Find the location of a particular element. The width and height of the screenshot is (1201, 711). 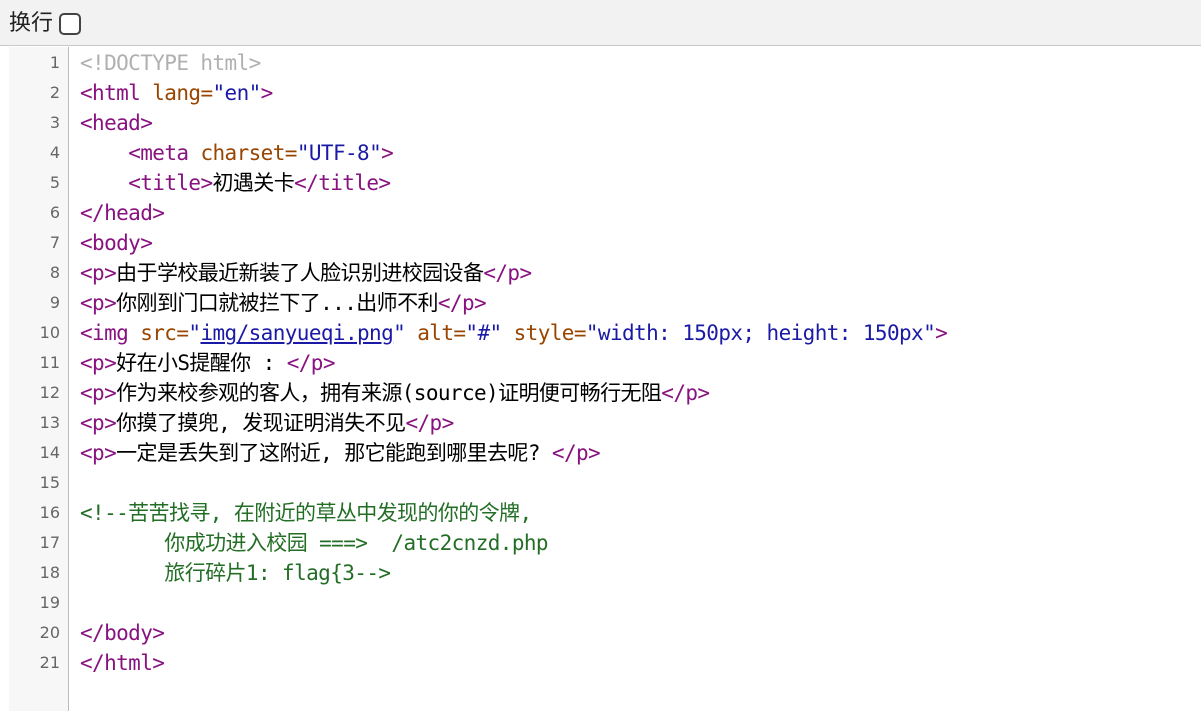

code-tag: <head> is located at coordinates (116, 123).